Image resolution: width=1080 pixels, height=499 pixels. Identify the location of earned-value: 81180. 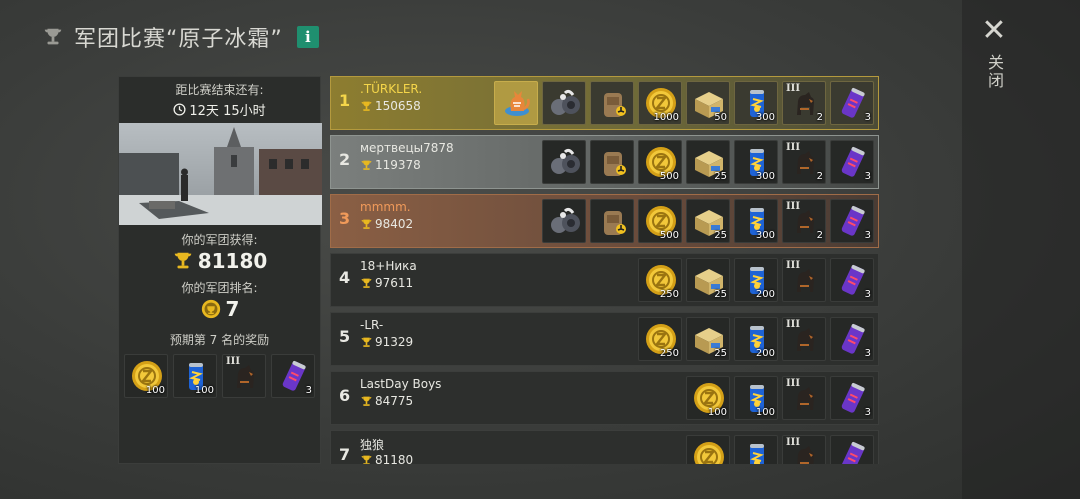
(232, 261).